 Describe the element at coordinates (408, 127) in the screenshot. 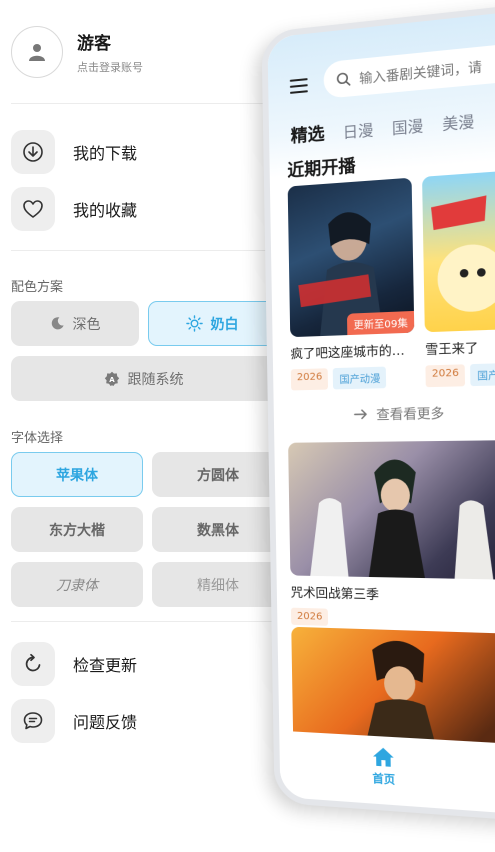

I see `tab-chinese: 国漫` at that location.